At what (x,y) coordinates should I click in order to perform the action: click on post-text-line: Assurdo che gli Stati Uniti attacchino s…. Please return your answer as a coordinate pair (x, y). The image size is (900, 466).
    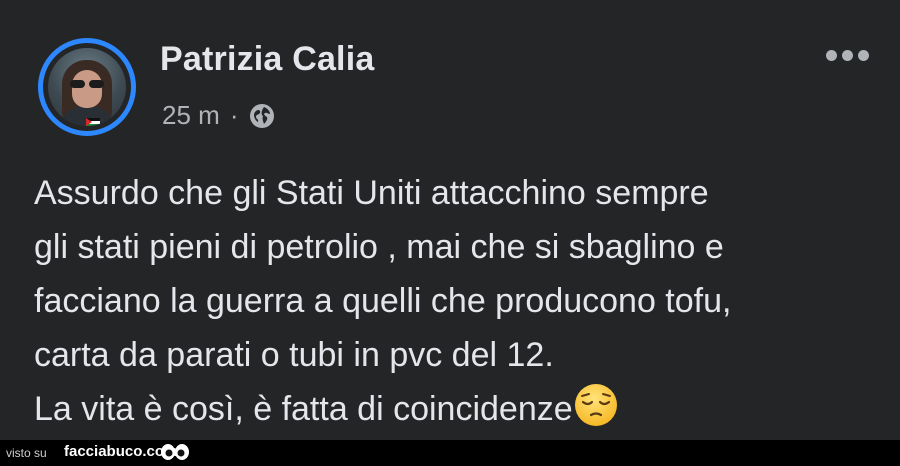
    Looking at the image, I should click on (371, 193).